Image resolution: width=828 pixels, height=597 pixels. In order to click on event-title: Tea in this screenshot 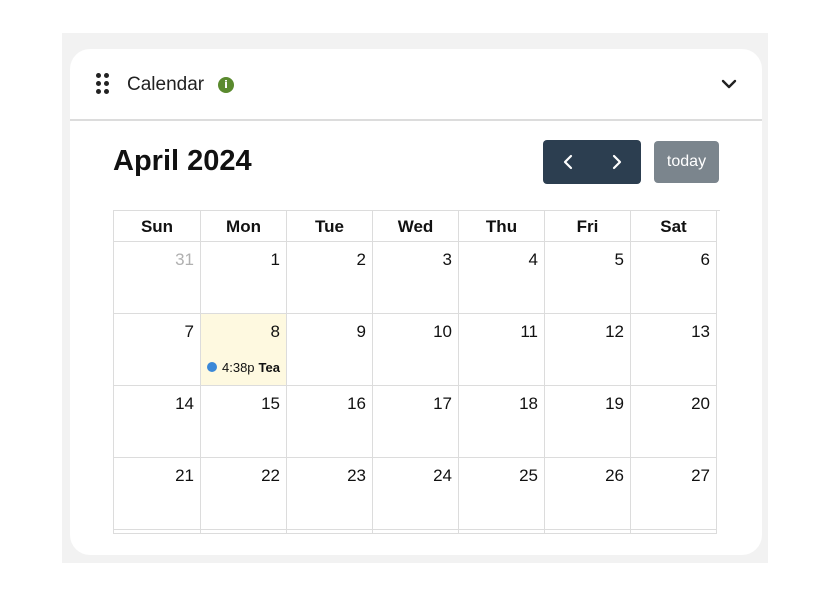, I will do `click(269, 367)`.